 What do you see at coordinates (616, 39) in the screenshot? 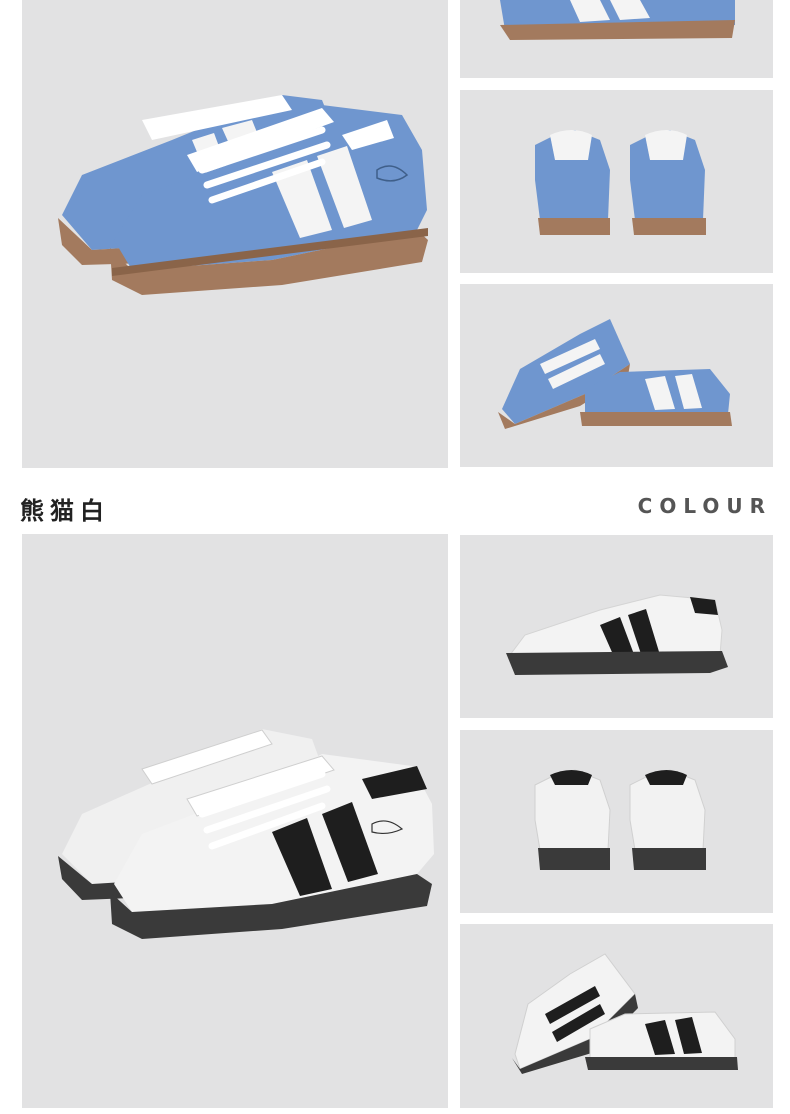
I see `blue-shoe-side-image` at bounding box center [616, 39].